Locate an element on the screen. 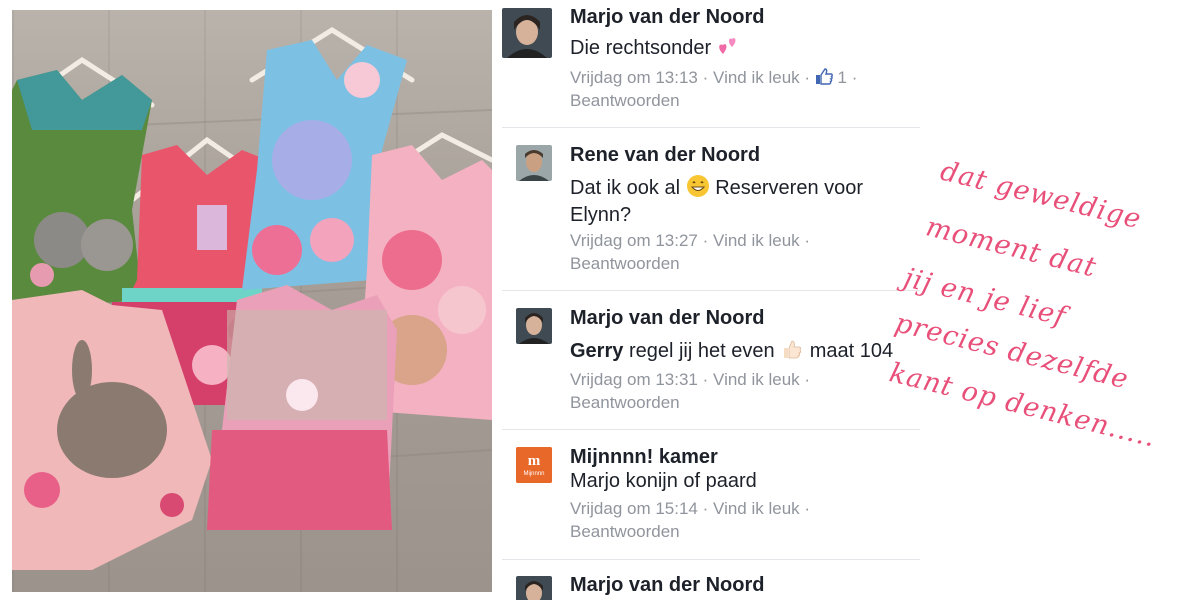 The height and width of the screenshot is (600, 1200). avatar: m Mijnnnn is located at coordinates (534, 465).